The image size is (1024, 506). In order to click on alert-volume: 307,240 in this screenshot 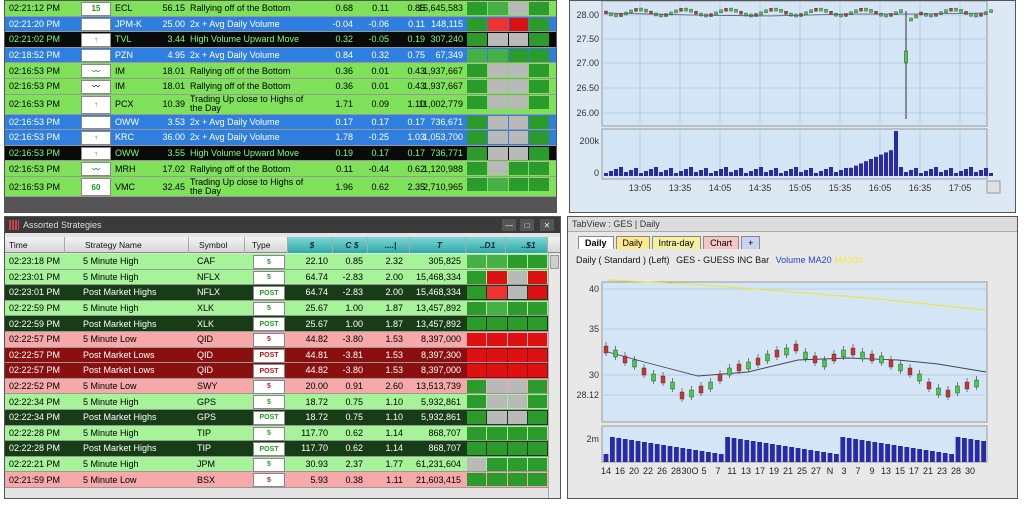, I will do `click(446, 39)`.